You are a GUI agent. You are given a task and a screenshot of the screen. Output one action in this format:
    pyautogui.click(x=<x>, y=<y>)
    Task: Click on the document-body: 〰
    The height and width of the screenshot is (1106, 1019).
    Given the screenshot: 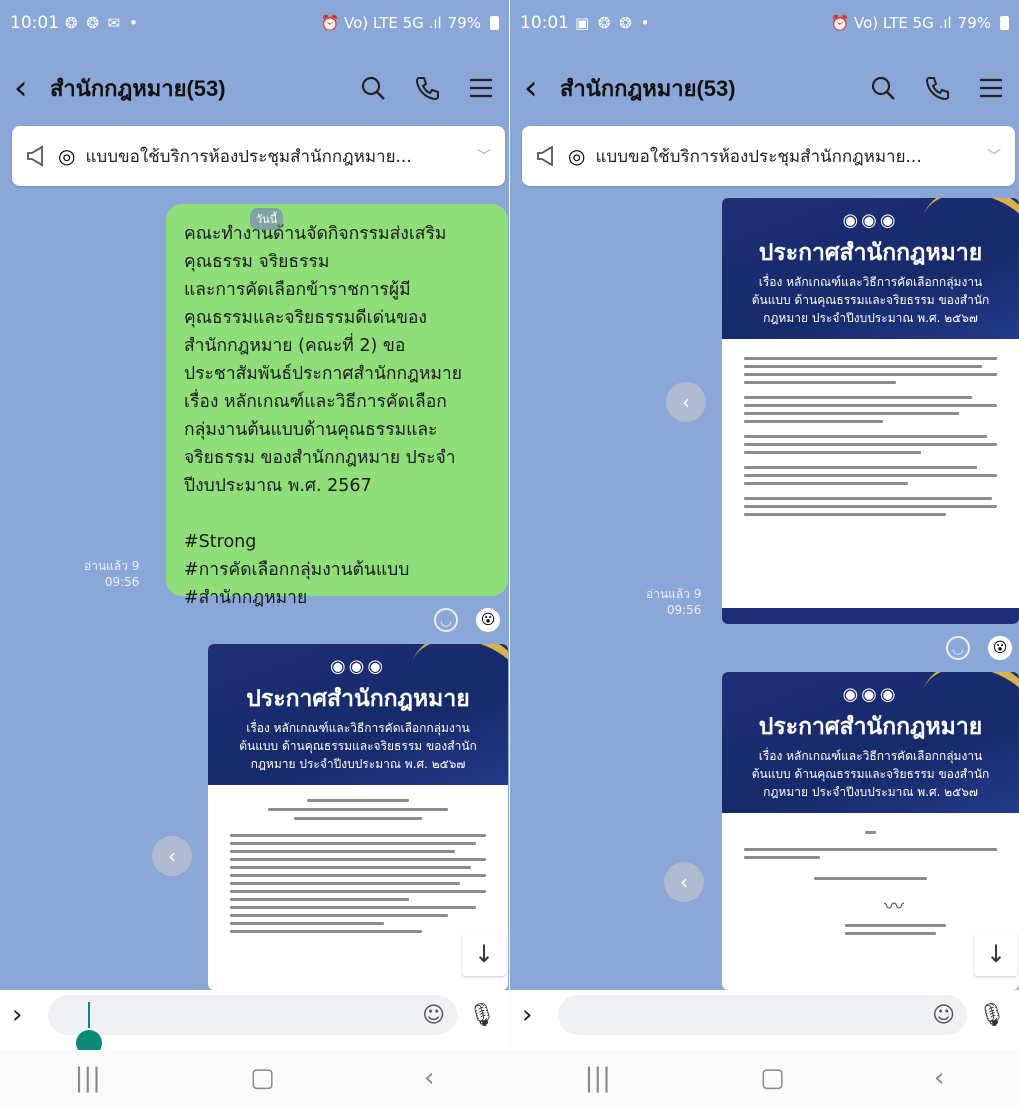 What is the action you would take?
    pyautogui.click(x=870, y=880)
    